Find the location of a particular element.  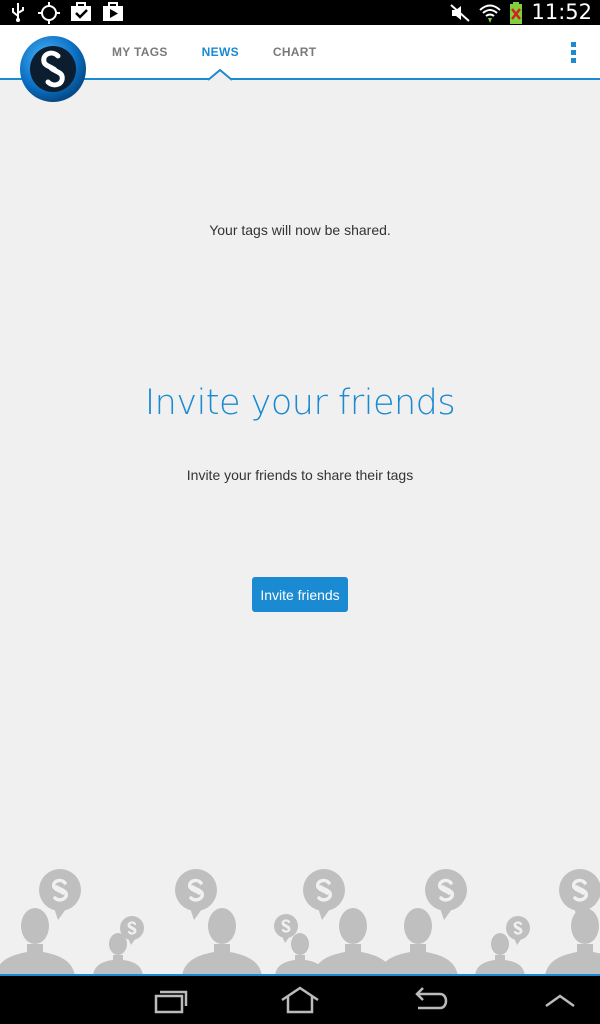

system-nav-bar is located at coordinates (300, 1000).